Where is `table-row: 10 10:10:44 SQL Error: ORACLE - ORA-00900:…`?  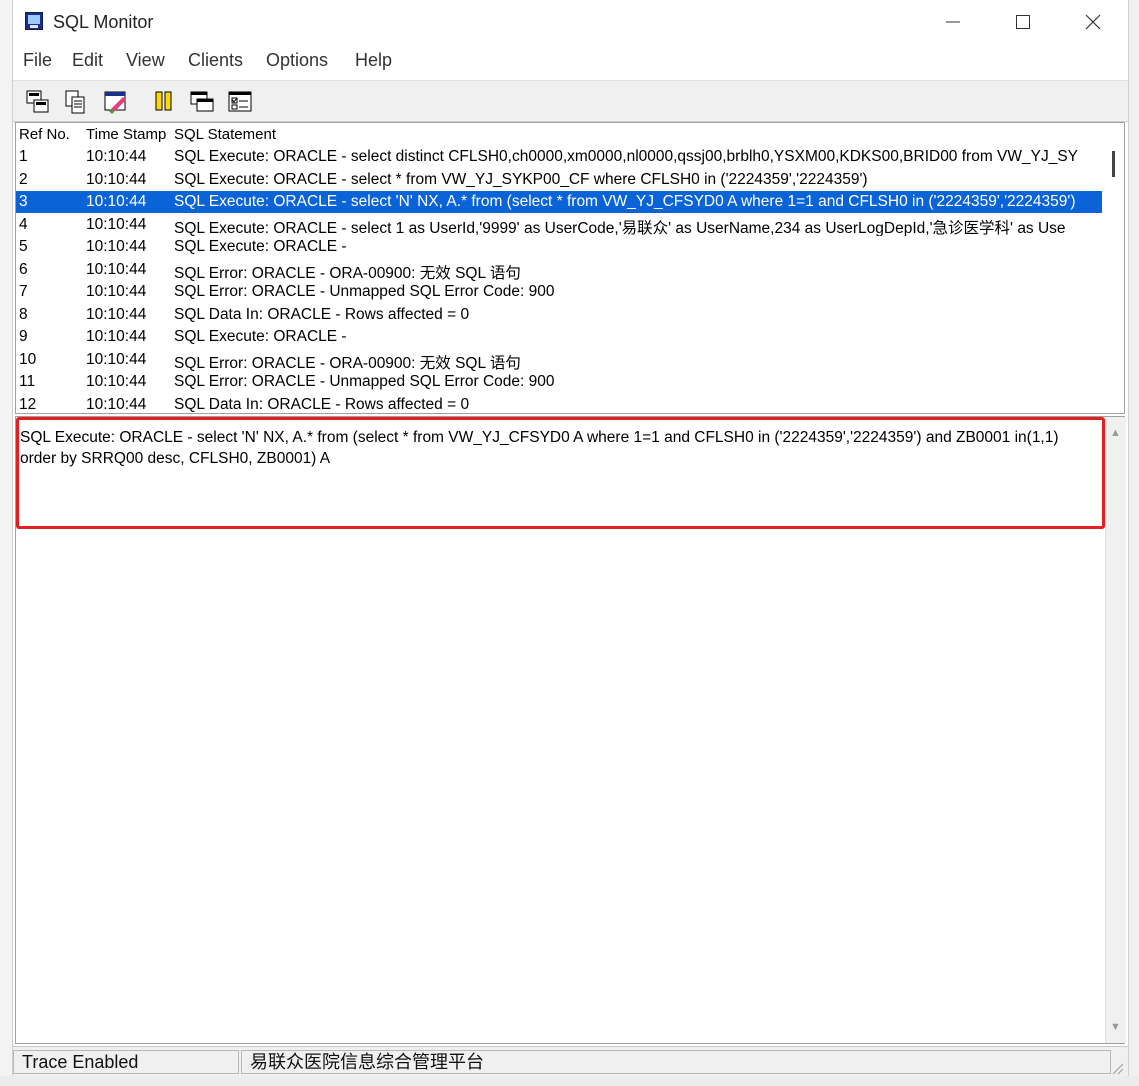
table-row: 10 10:10:44 SQL Error: ORACLE - ORA-00900:… is located at coordinates (559, 360).